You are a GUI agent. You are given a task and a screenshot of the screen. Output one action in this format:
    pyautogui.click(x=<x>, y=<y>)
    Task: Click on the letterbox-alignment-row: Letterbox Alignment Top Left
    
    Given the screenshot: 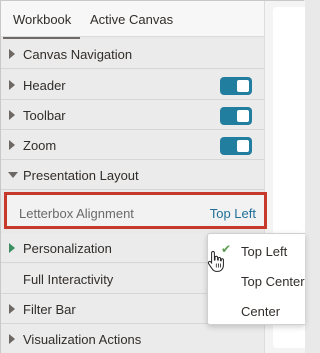 What is the action you would take?
    pyautogui.click(x=135, y=210)
    